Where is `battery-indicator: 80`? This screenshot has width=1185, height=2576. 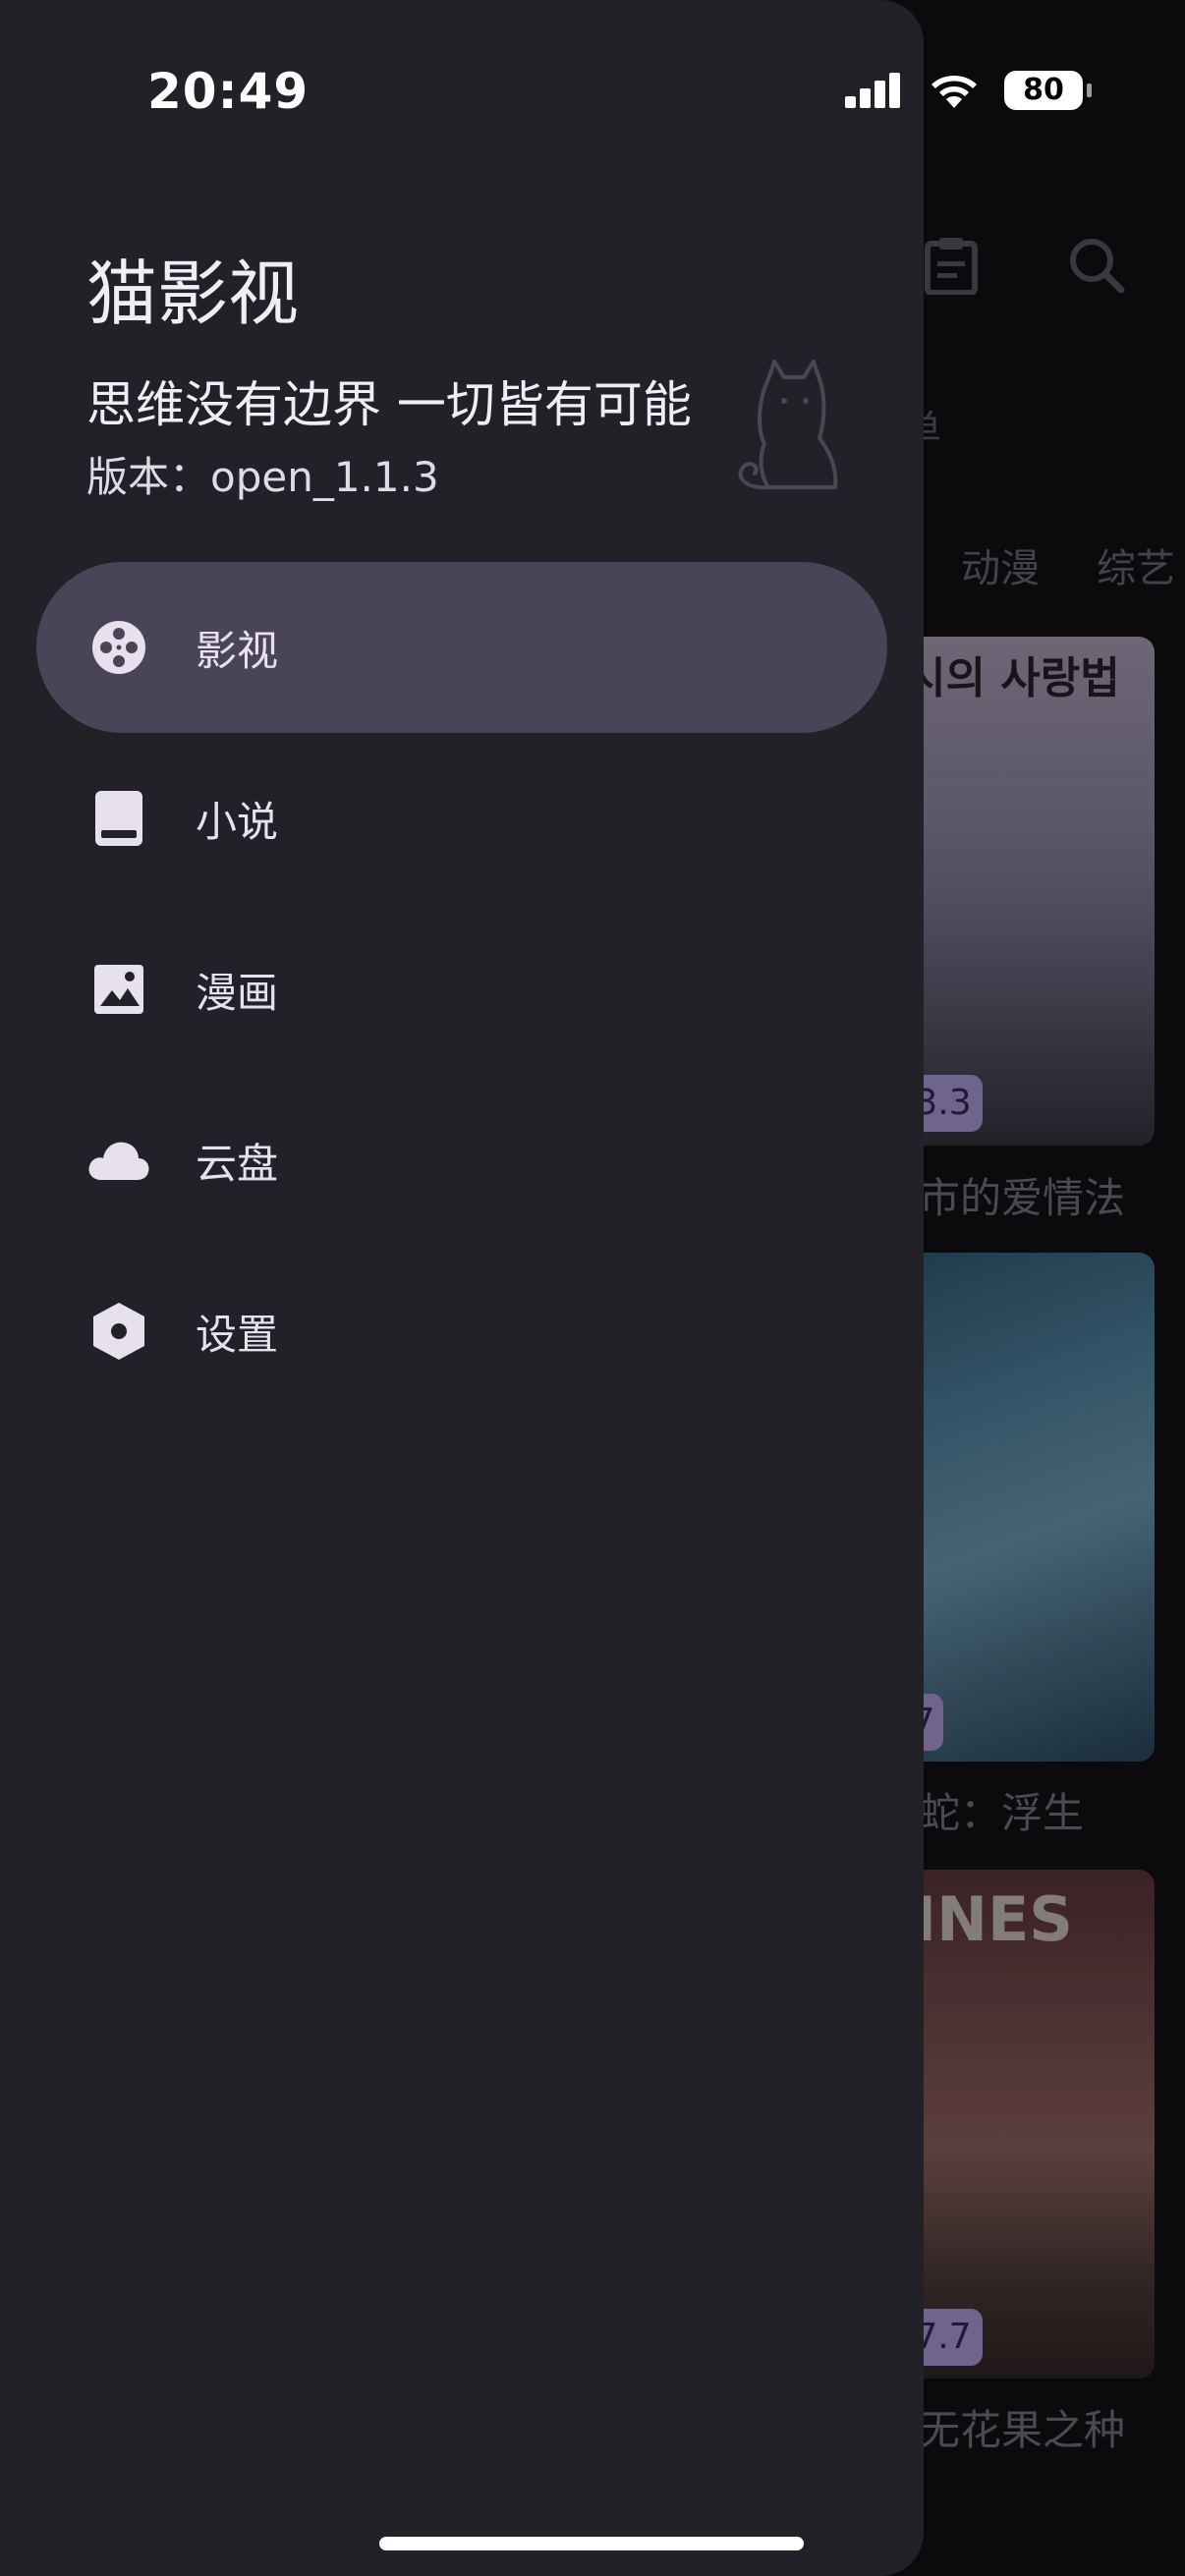 battery-indicator: 80 is located at coordinates (1048, 90).